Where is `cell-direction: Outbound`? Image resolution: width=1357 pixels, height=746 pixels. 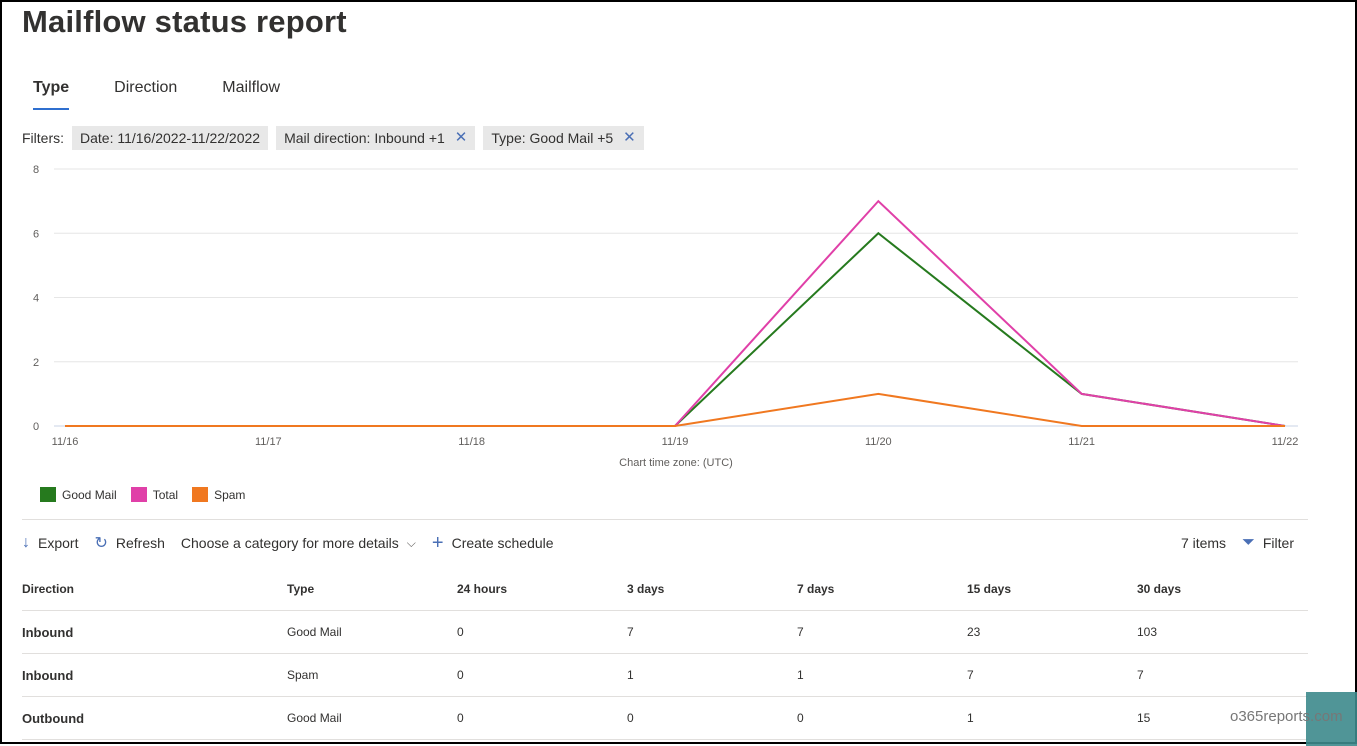
cell-direction: Outbound is located at coordinates (154, 718).